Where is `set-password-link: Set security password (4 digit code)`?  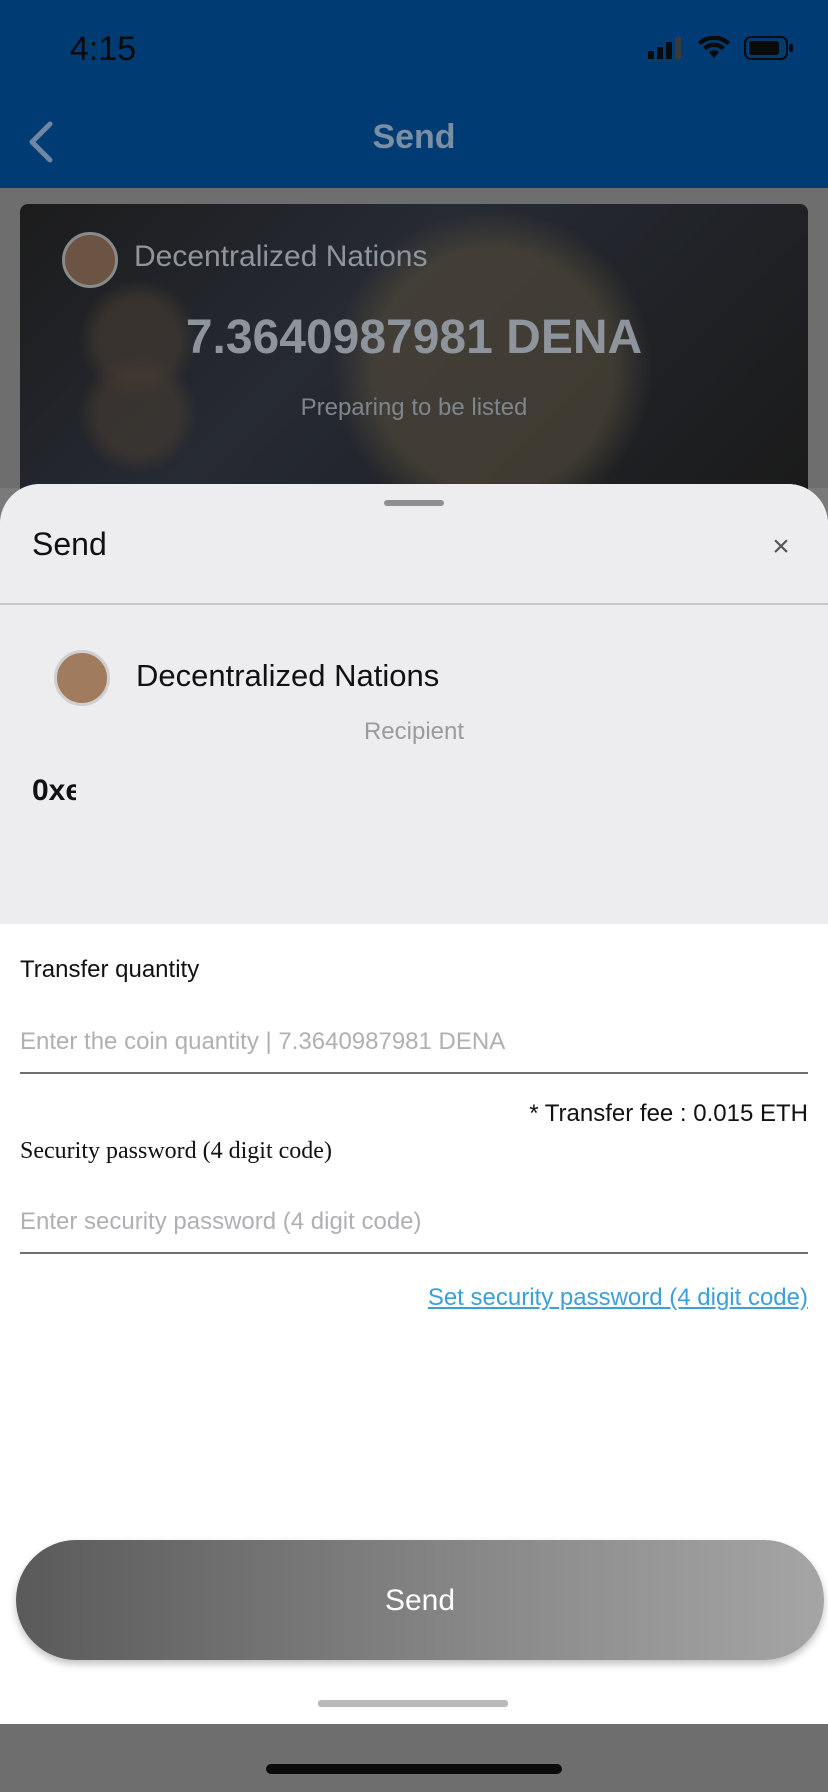
set-password-link: Set security password (4 digit code) is located at coordinates (618, 1298).